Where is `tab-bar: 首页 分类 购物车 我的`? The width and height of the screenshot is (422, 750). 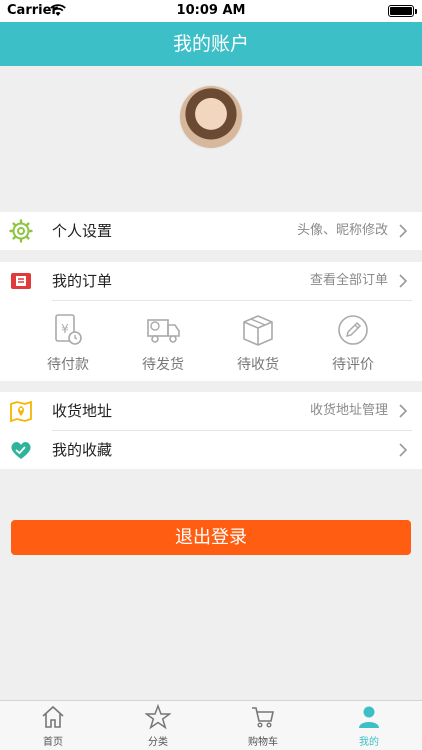
tab-bar: 首页 分类 购物车 我的 is located at coordinates (211, 725).